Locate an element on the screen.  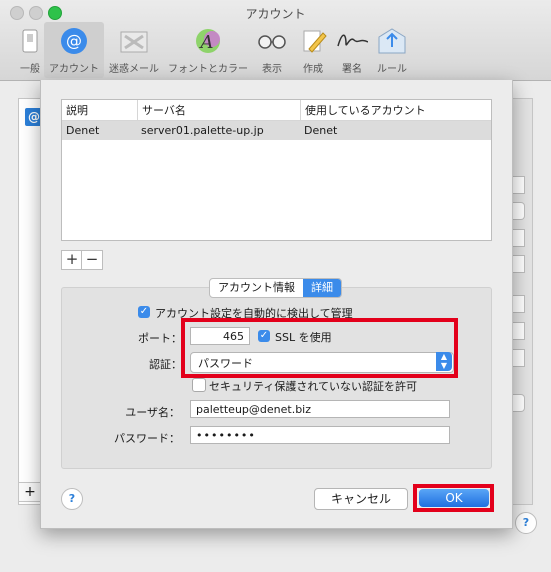
username-field: paletteup@denet.biz is located at coordinates (320, 409).